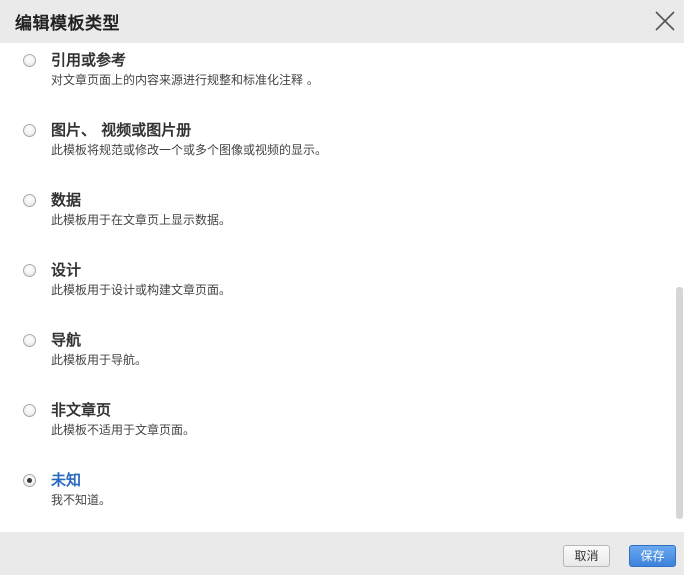 The width and height of the screenshot is (684, 575). What do you see at coordinates (330, 496) in the screenshot?
I see `option-unknown: 未知 我不知道。` at bounding box center [330, 496].